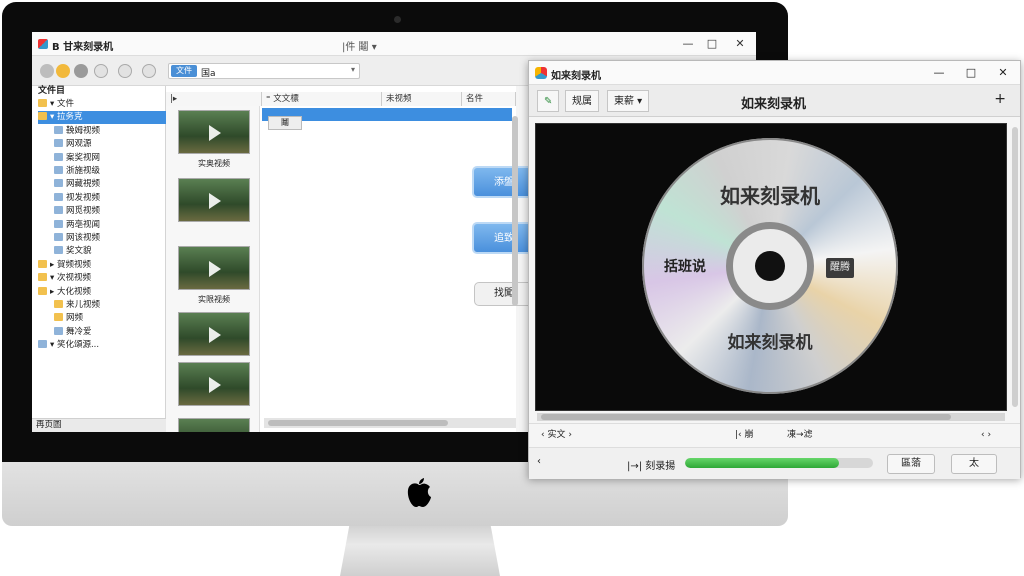  Describe the element at coordinates (582, 101) in the screenshot. I see `tab-settings: 规属` at that location.